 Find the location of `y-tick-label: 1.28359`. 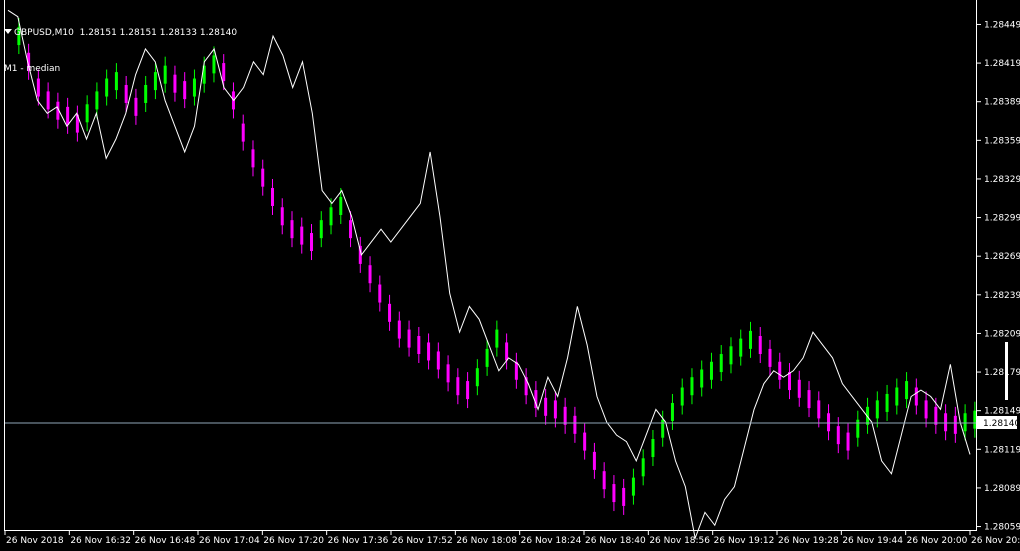

y-tick-label: 1.28359 is located at coordinates (1002, 141).